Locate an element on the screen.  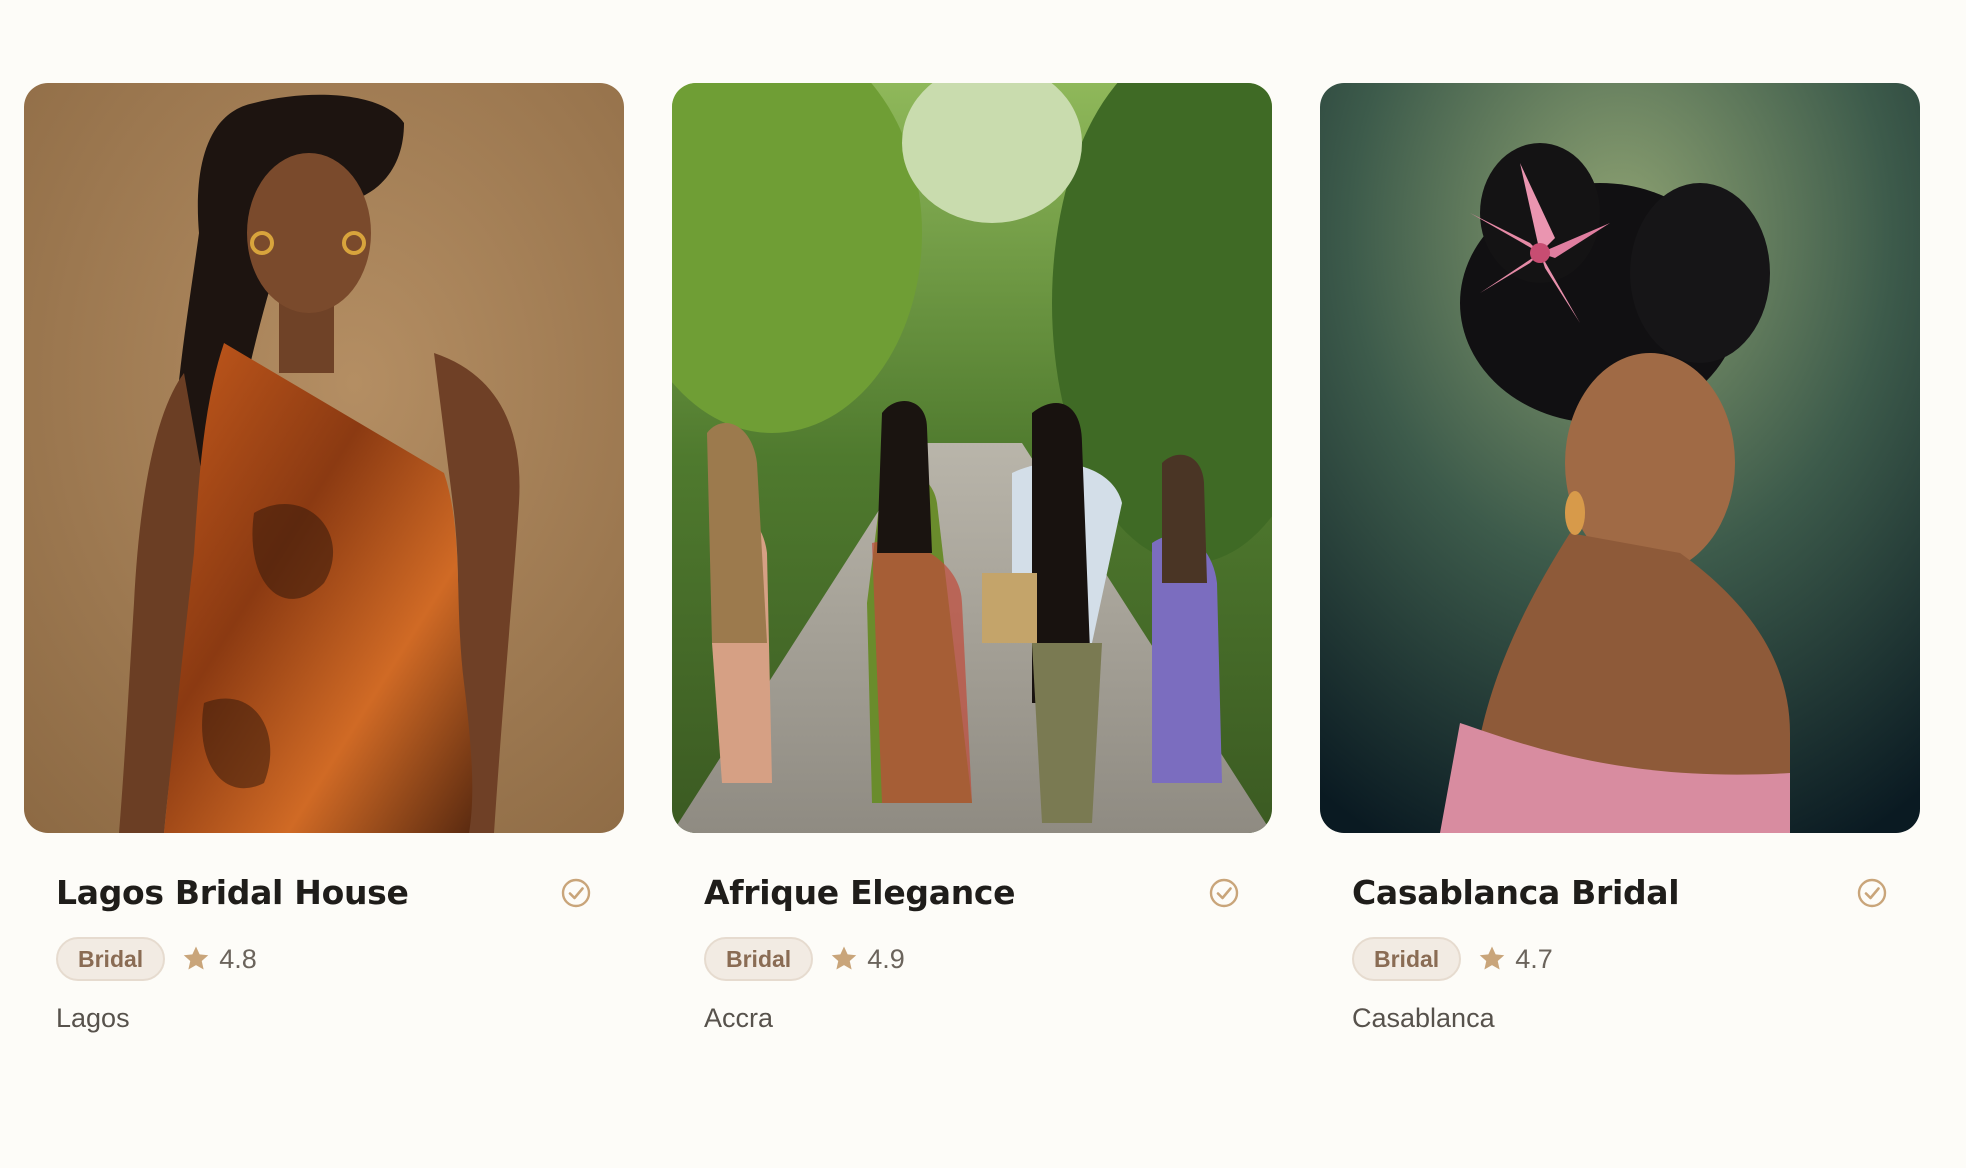
rating-value: 4.9 is located at coordinates (886, 958).